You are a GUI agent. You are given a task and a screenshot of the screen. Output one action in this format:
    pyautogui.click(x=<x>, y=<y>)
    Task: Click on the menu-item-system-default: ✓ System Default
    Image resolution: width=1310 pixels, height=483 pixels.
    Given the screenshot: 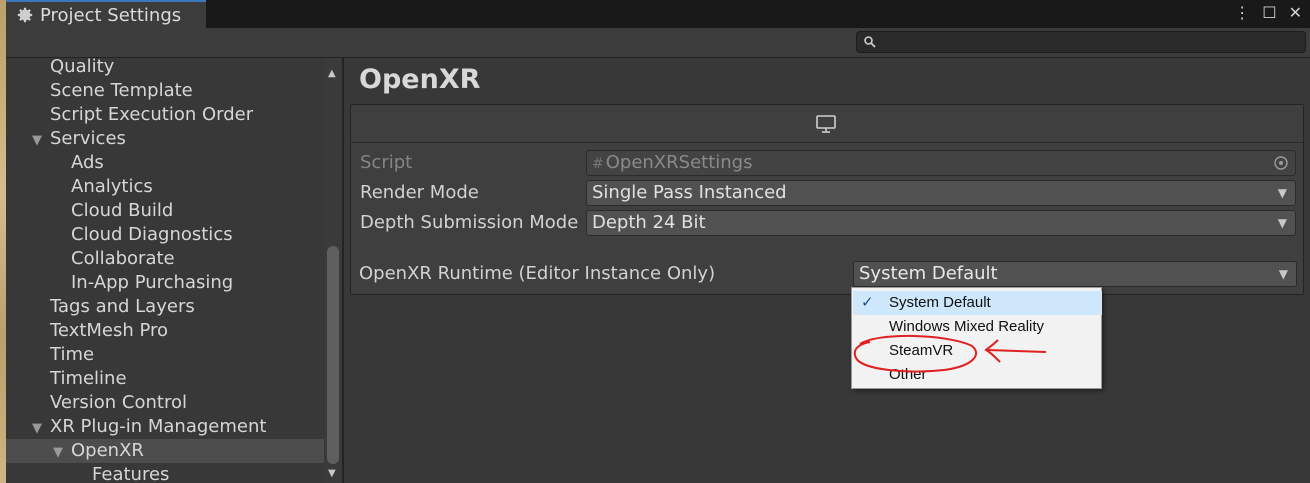 What is the action you would take?
    pyautogui.click(x=977, y=303)
    